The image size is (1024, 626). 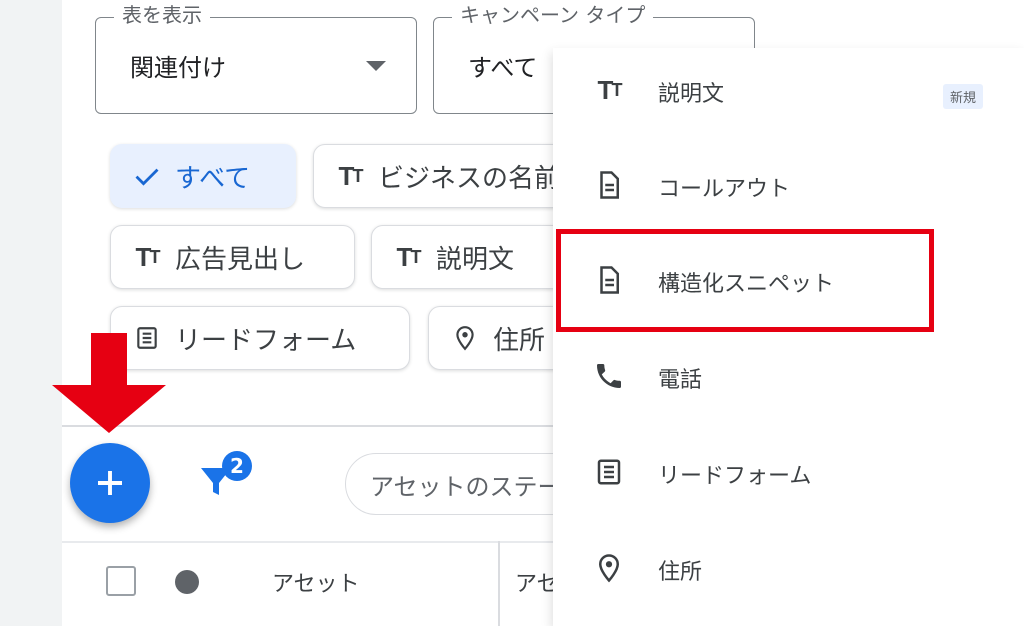 What do you see at coordinates (691, 94) in the screenshot?
I see `menu-item-label: 説明文` at bounding box center [691, 94].